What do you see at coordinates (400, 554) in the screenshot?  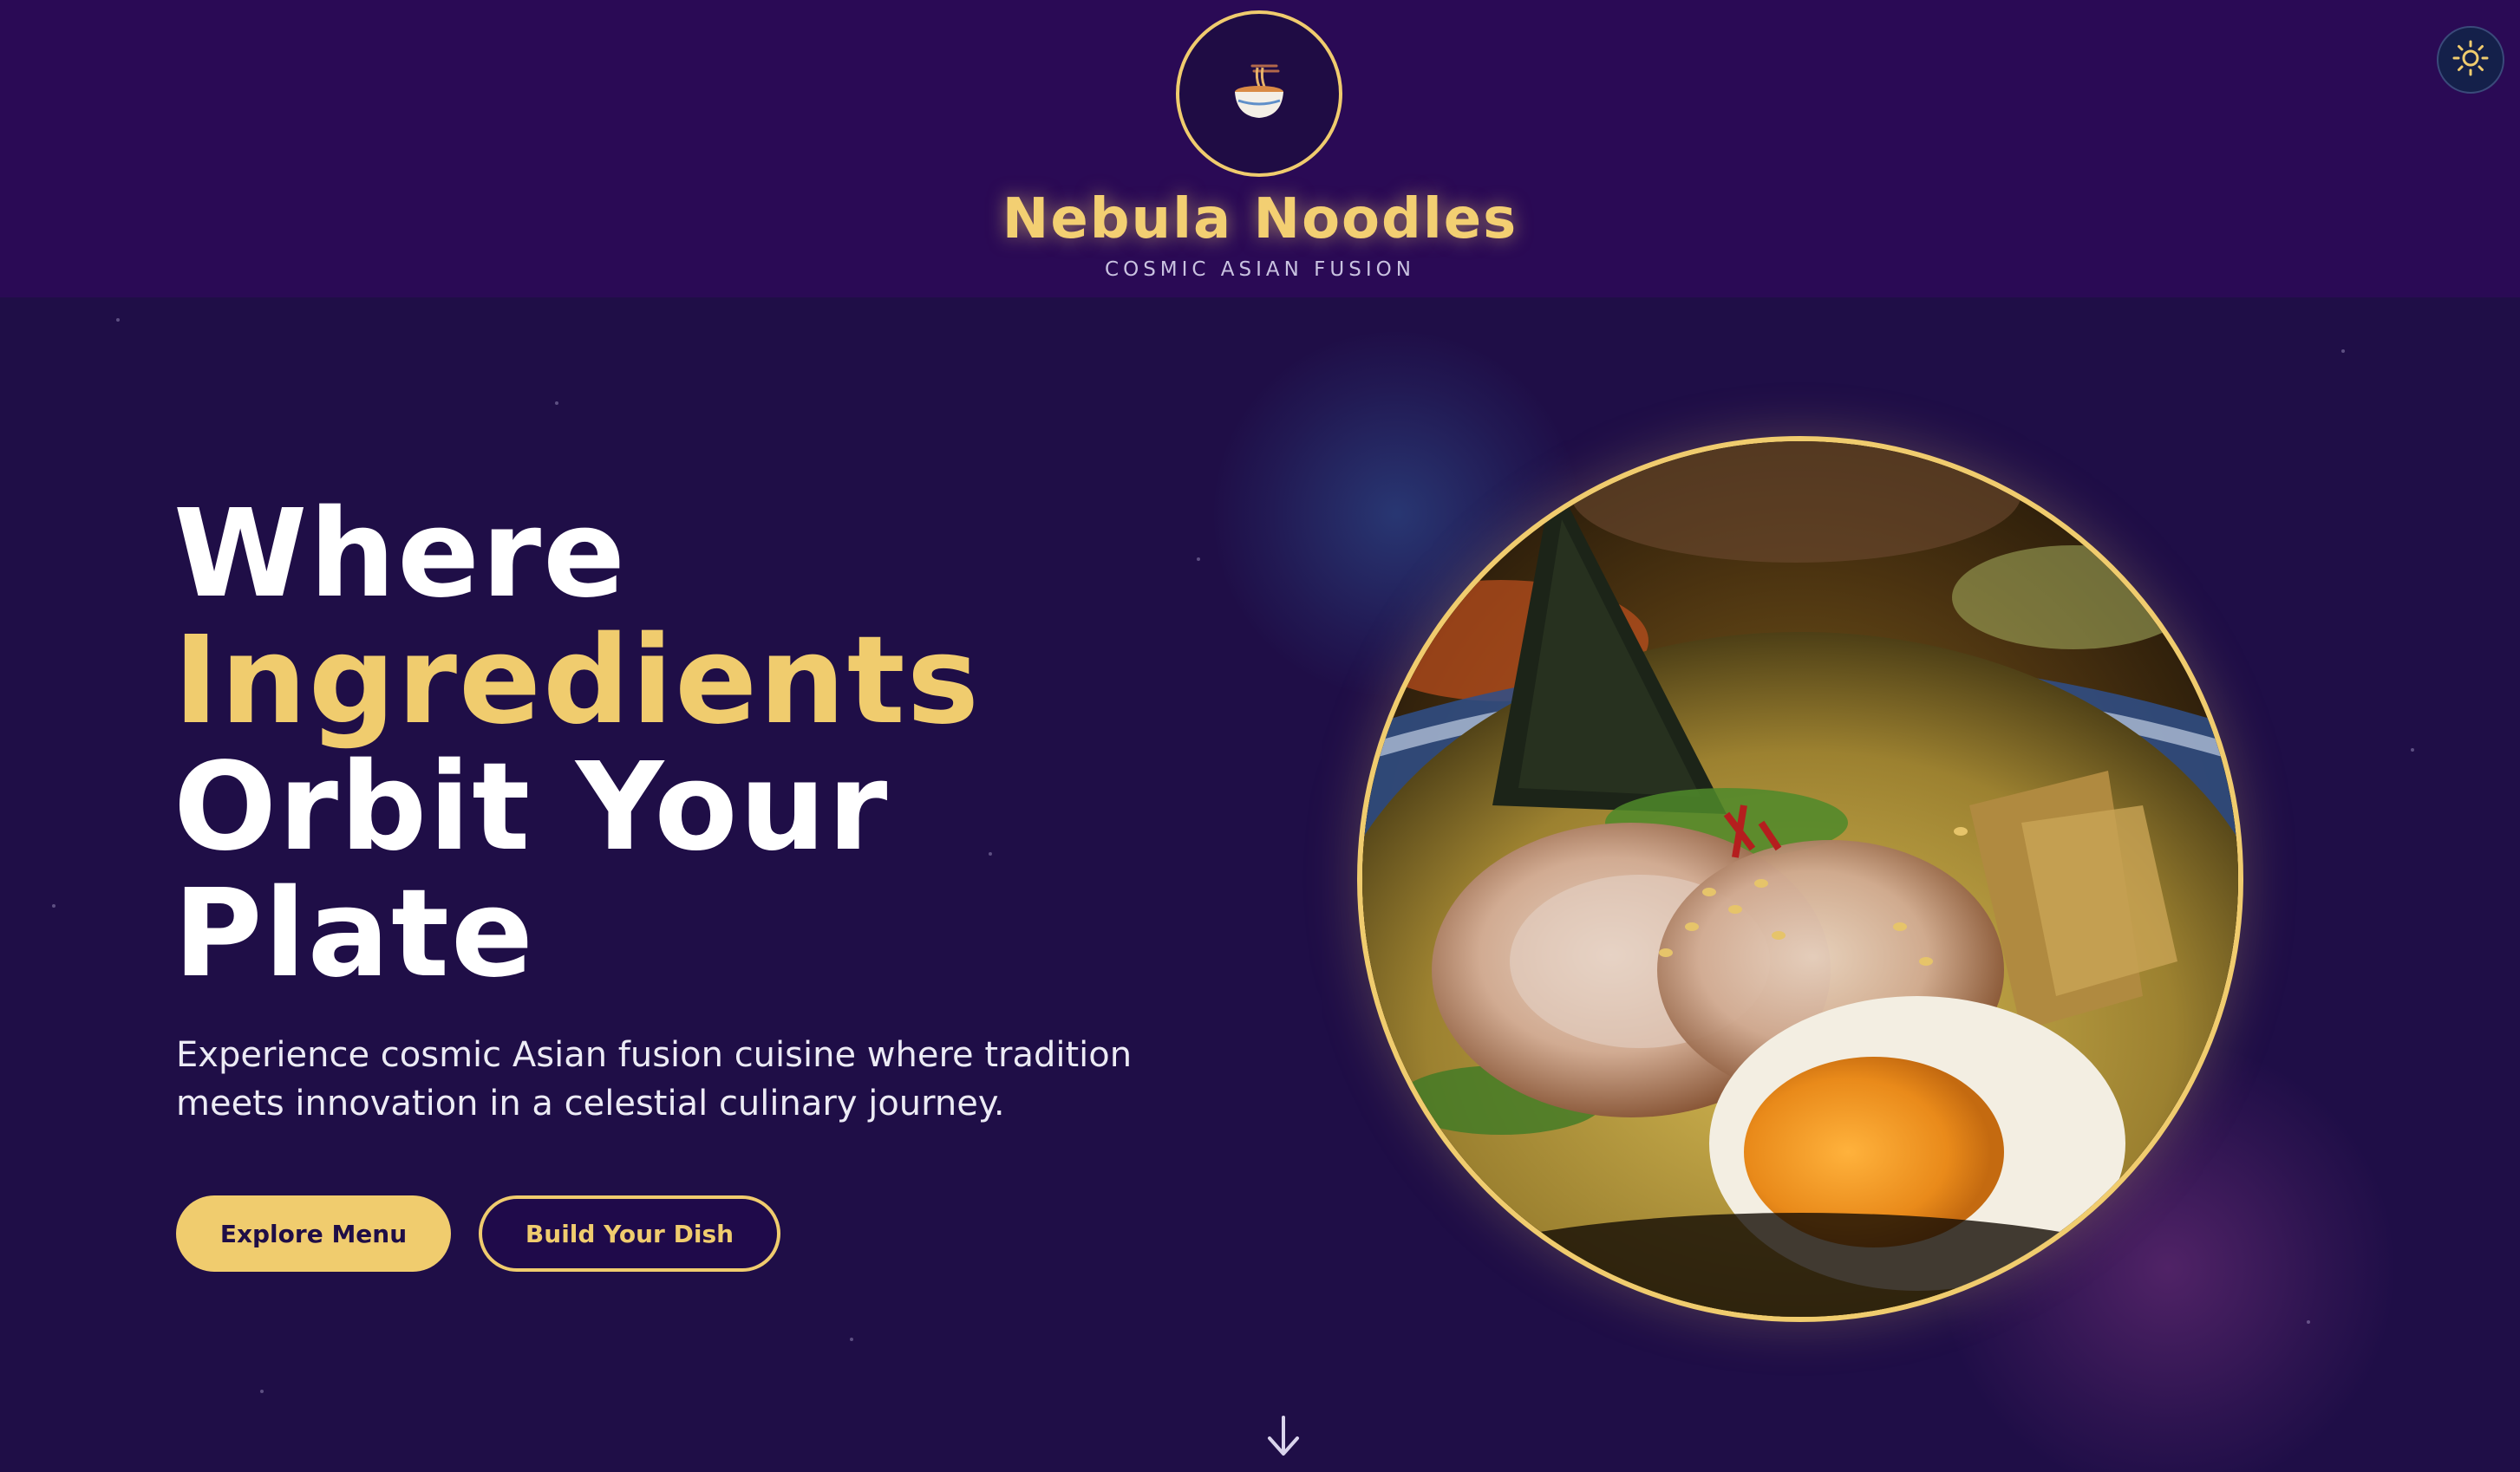 I see `headline-line-1: Where` at bounding box center [400, 554].